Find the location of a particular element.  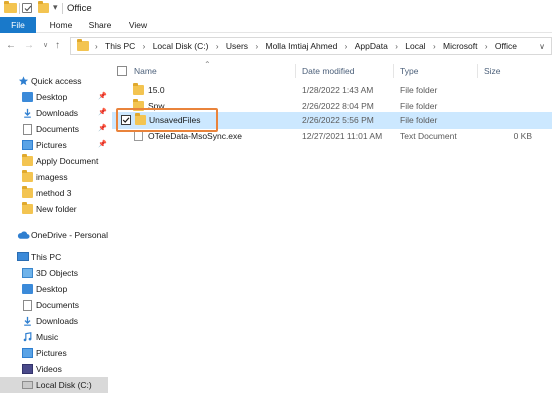

column-name: Name is located at coordinates (145, 71).